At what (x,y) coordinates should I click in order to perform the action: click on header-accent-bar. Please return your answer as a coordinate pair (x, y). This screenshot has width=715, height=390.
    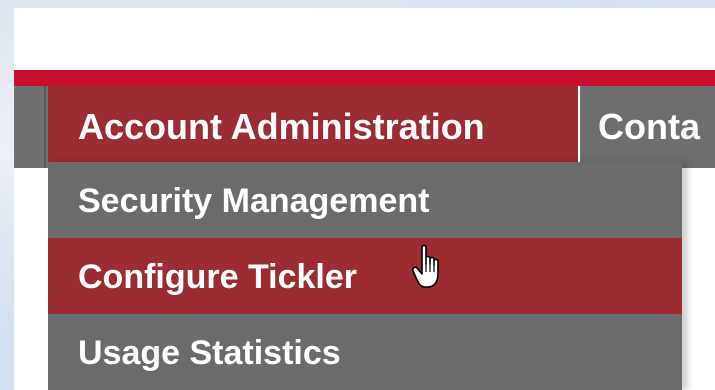
    Looking at the image, I should click on (364, 78).